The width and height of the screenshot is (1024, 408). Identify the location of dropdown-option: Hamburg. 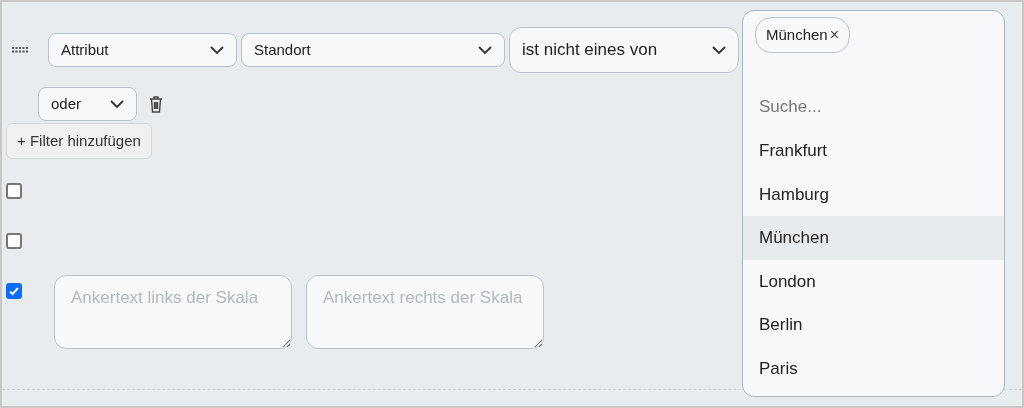
(873, 194).